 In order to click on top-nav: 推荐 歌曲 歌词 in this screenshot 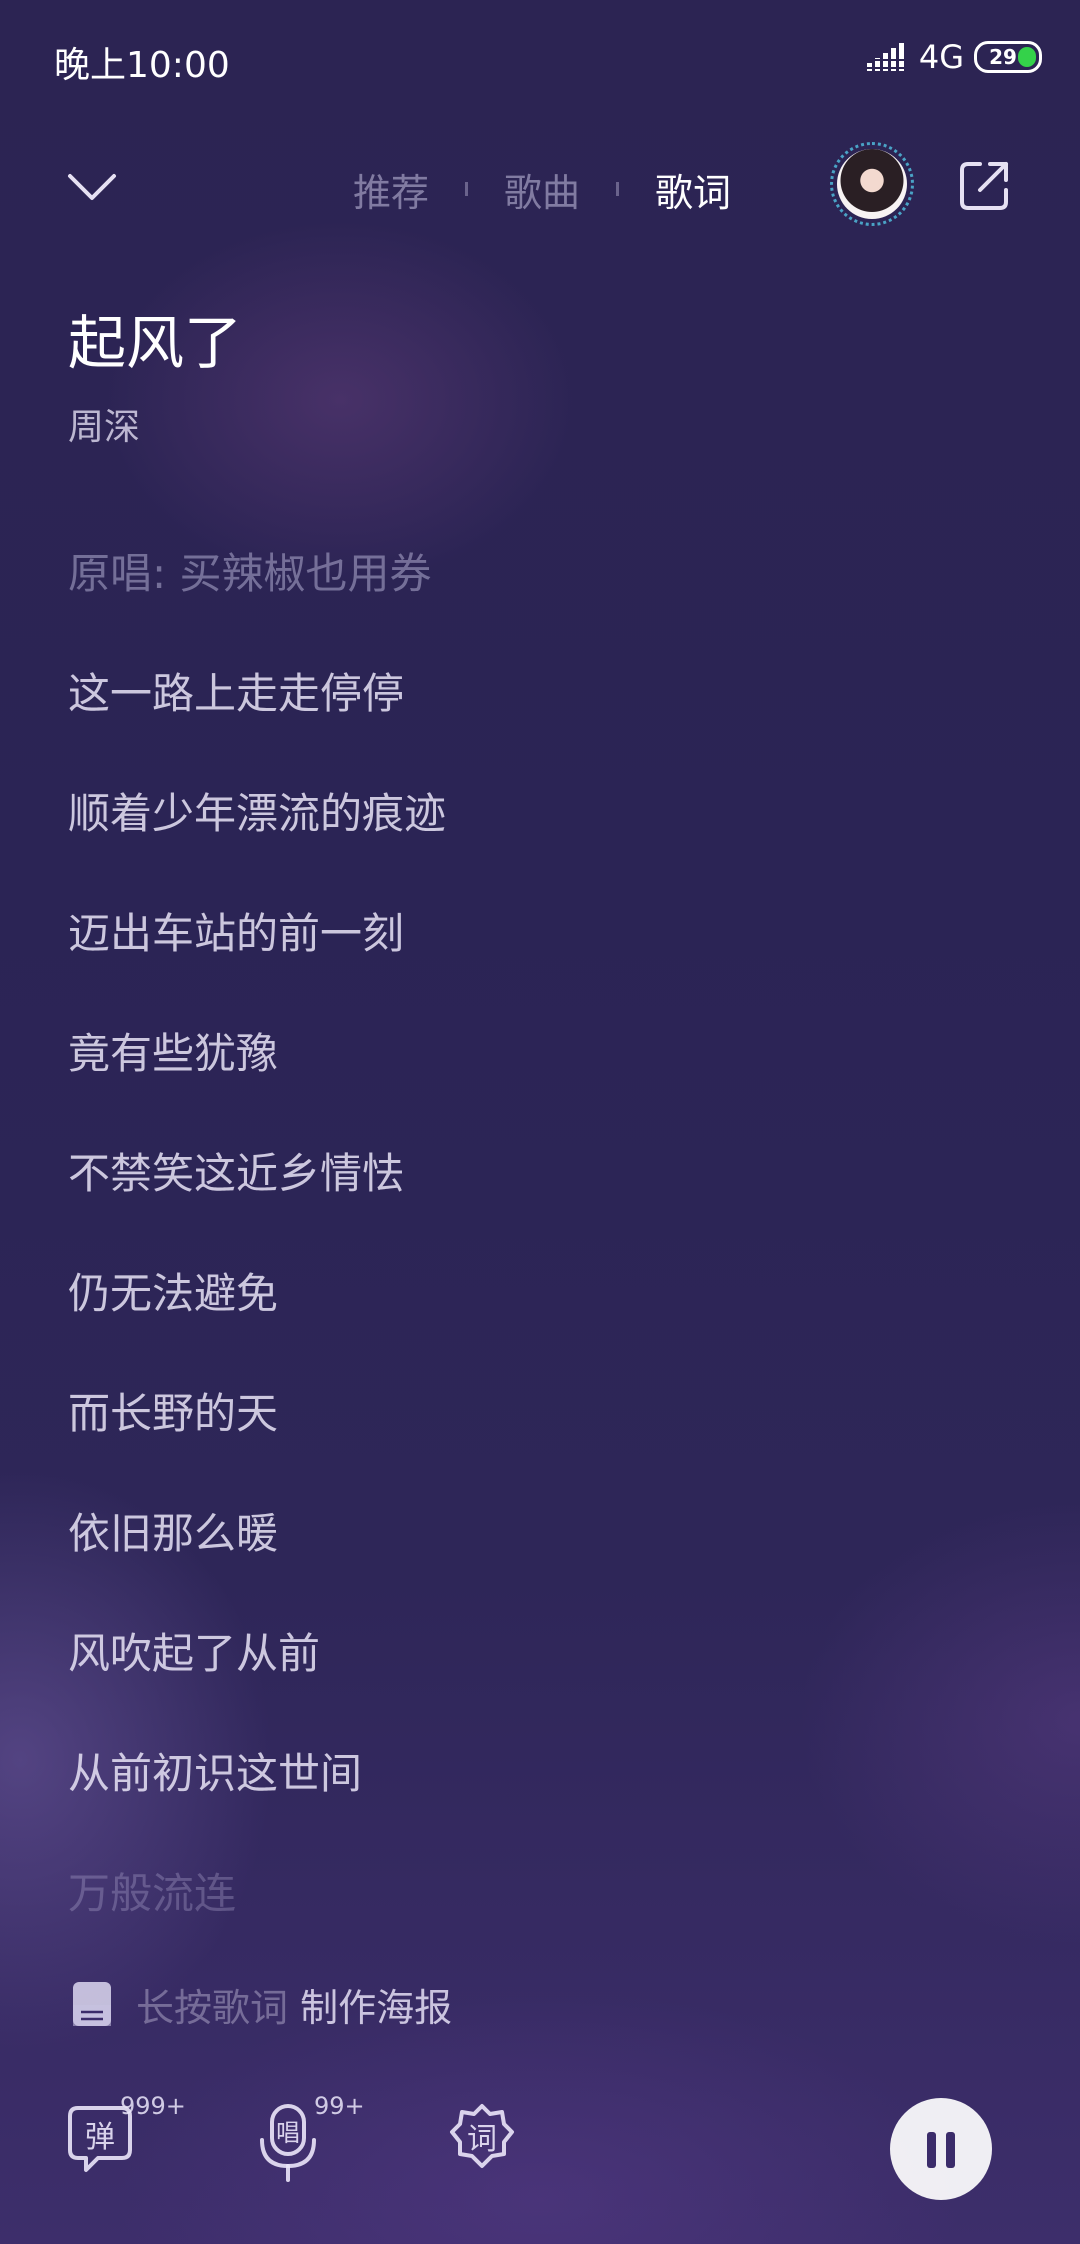, I will do `click(540, 200)`.